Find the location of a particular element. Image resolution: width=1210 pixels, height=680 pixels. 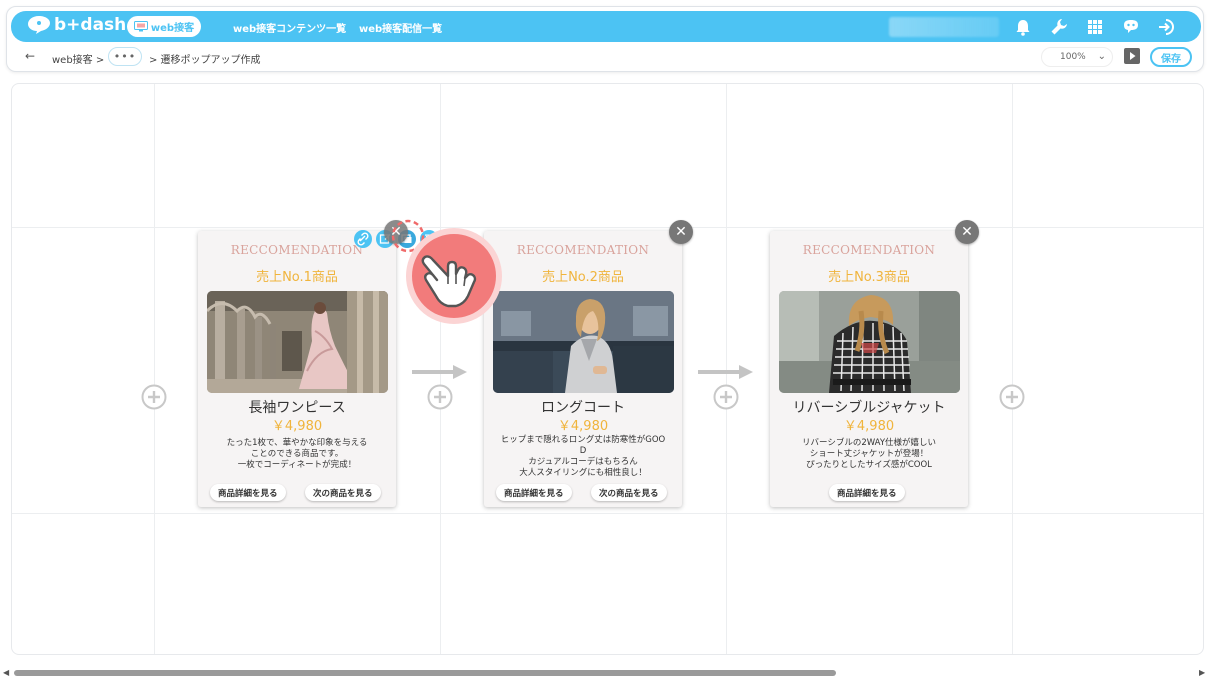

tap-hand-pointer-icon is located at coordinates (446, 271).